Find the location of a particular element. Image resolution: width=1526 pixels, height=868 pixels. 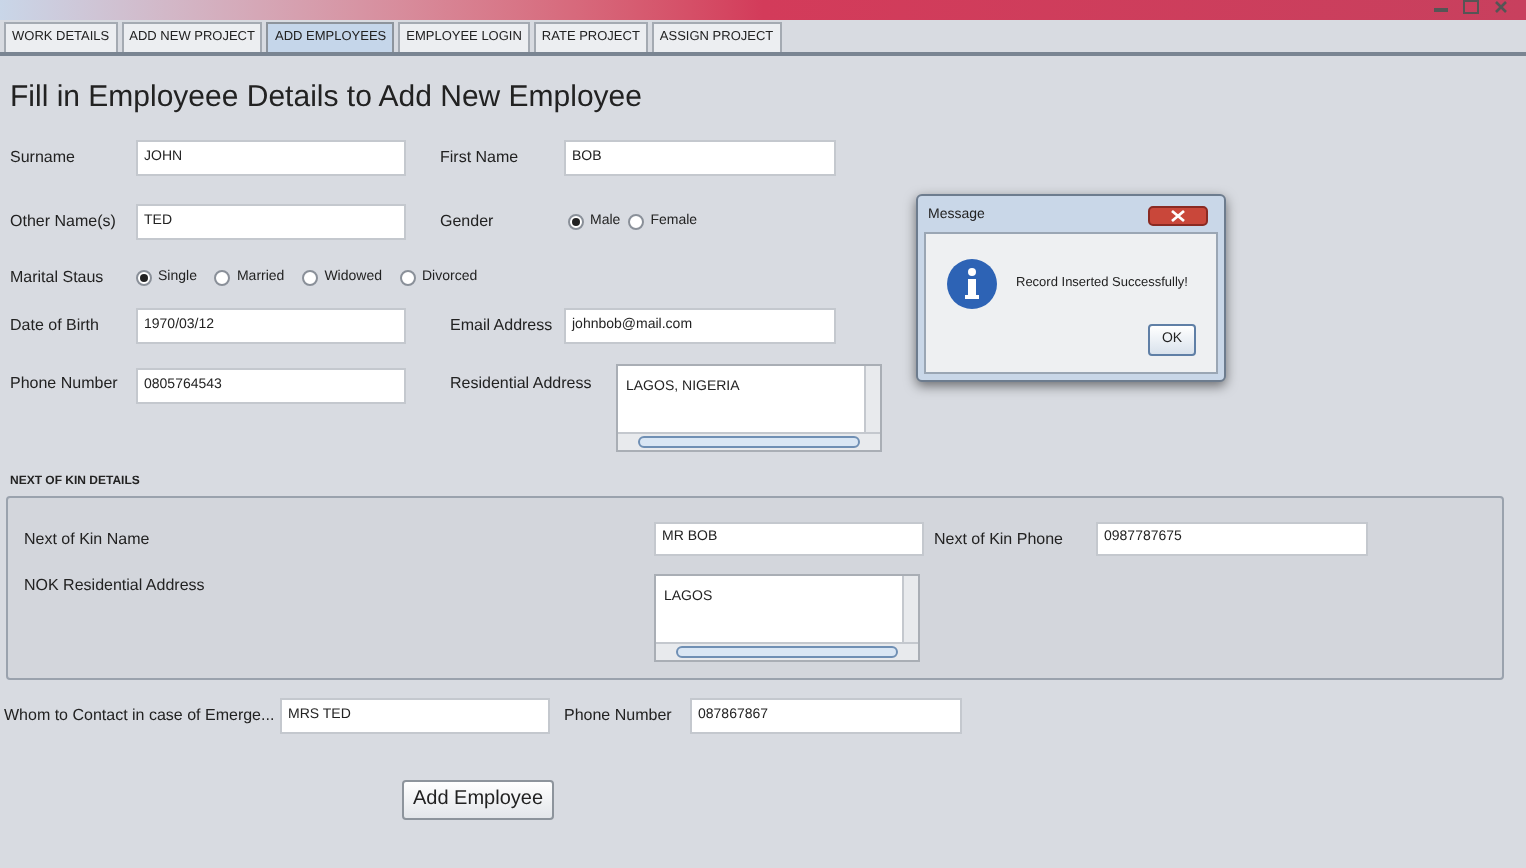

field-label: NOK Residential Address is located at coordinates (115, 586).